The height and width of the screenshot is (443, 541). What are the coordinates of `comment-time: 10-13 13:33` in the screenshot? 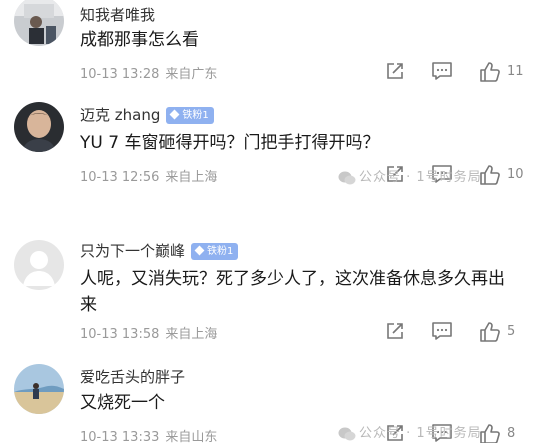 It's located at (120, 436).